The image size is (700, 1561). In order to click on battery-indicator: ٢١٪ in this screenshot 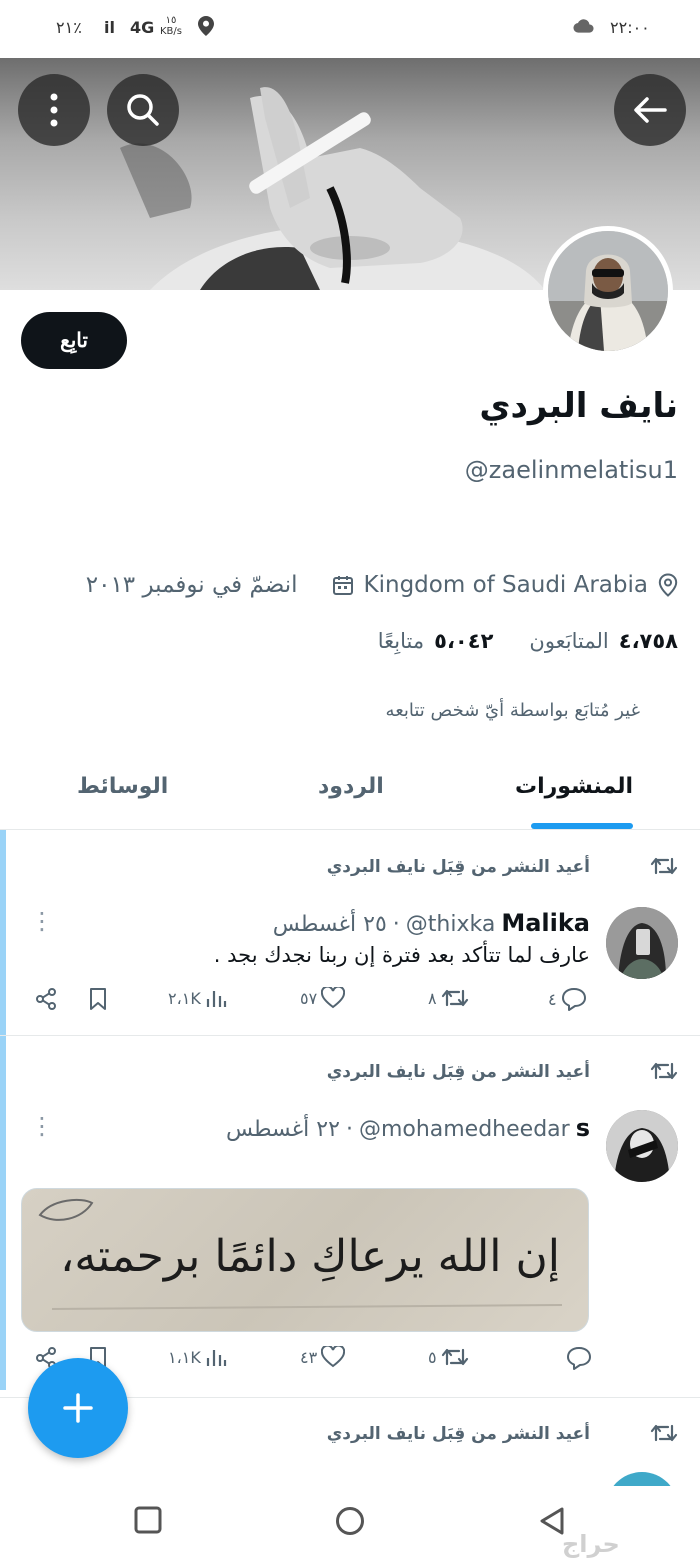, I will do `click(69, 27)`.